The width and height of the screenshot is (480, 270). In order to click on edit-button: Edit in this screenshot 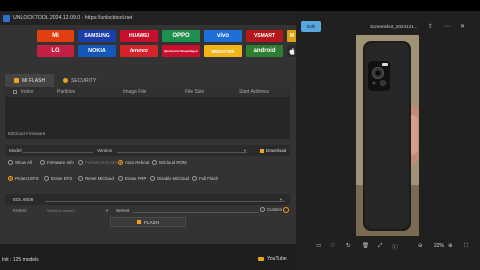, I will do `click(311, 26)`.